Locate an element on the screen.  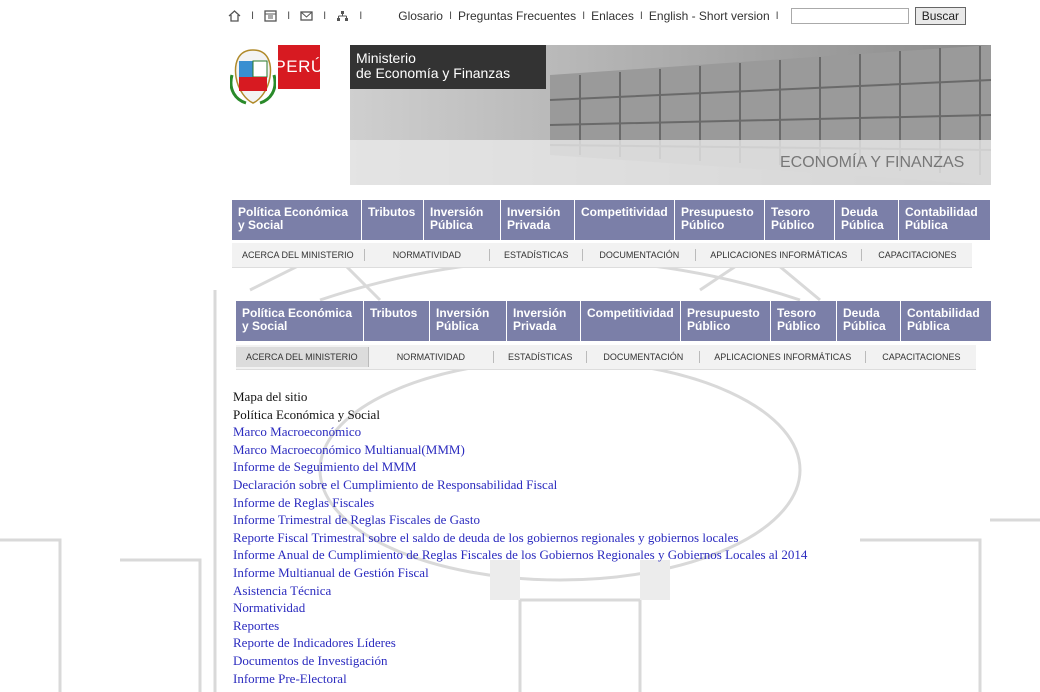
sitemap-link: Reportes is located at coordinates (520, 626).